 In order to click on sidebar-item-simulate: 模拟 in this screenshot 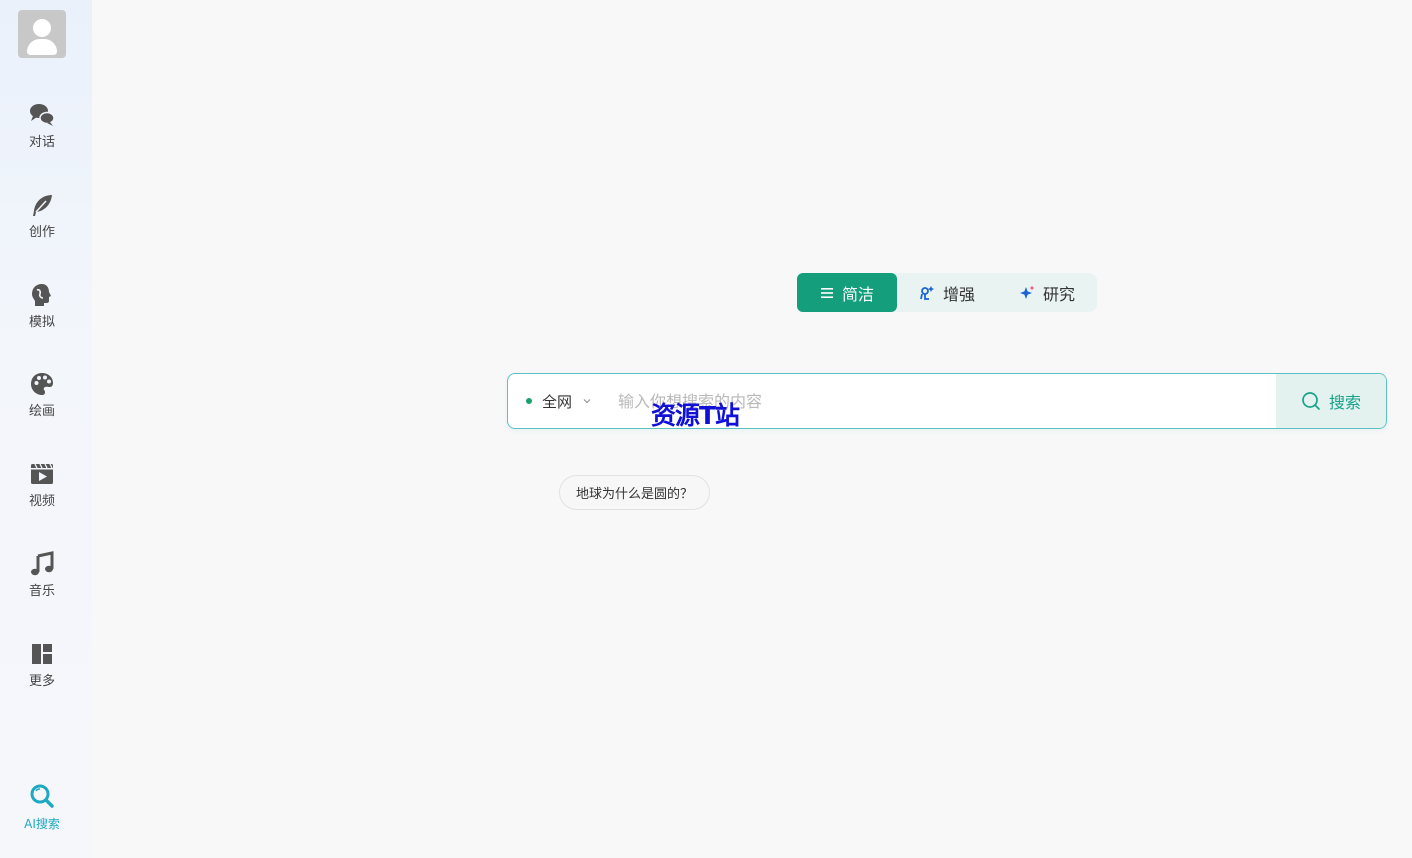, I will do `click(42, 316)`.